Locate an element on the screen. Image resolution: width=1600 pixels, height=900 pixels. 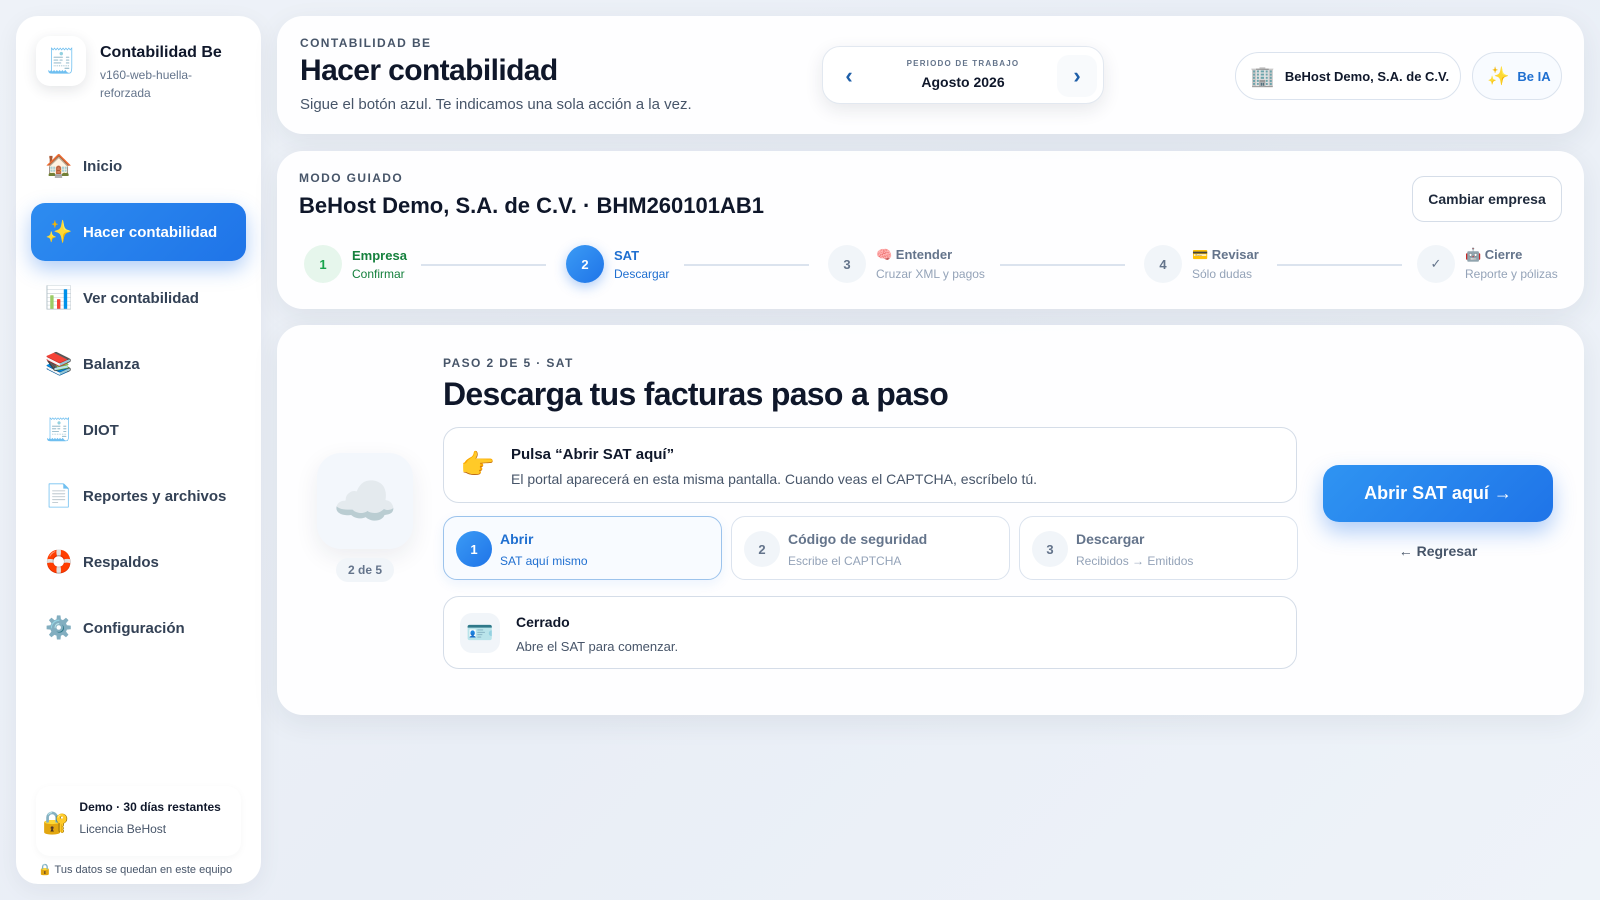
books-icon: 📚 is located at coordinates (59, 363).